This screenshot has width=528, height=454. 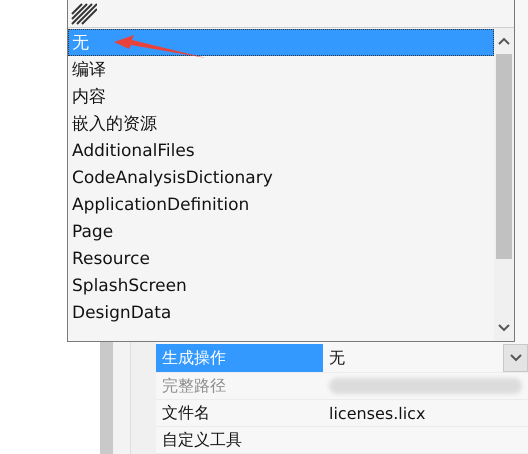 I want to click on dropdown-option: Page, so click(x=281, y=231).